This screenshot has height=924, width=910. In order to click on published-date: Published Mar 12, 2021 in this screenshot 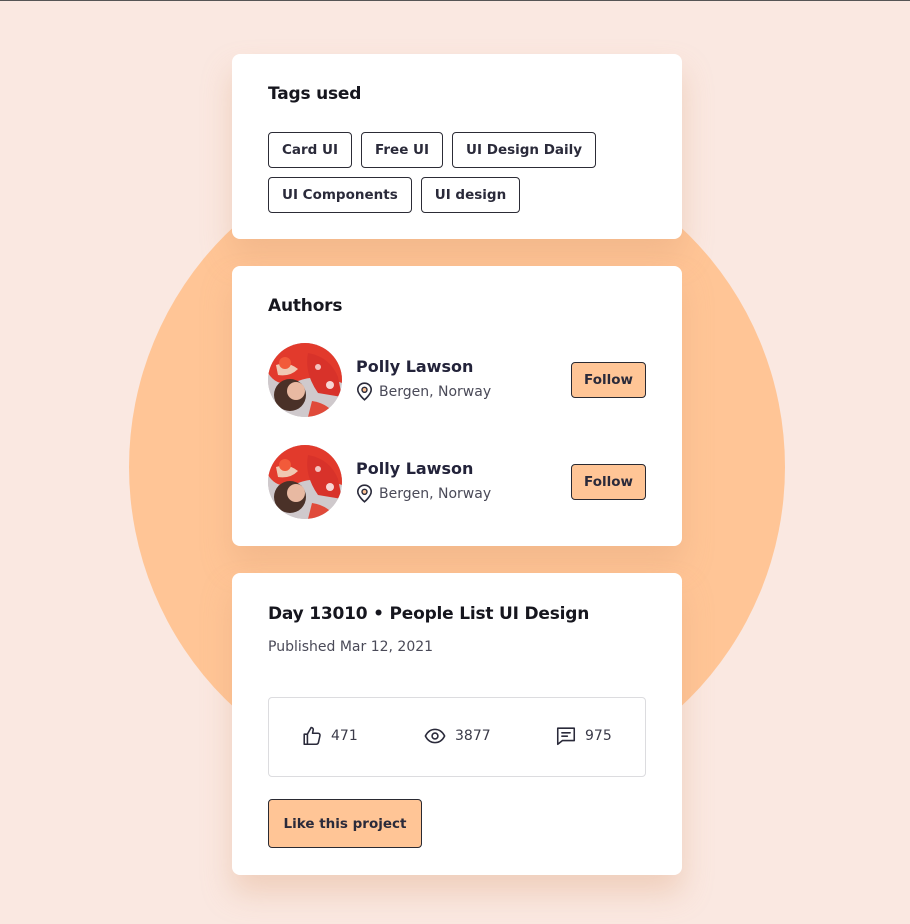, I will do `click(351, 647)`.